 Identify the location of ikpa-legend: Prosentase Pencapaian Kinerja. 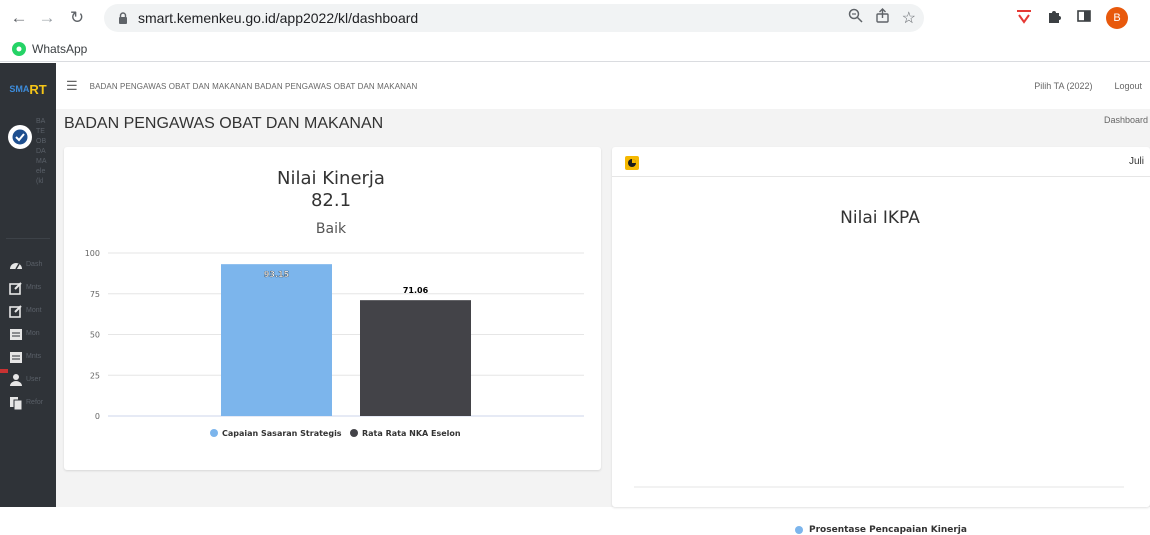
(881, 530).